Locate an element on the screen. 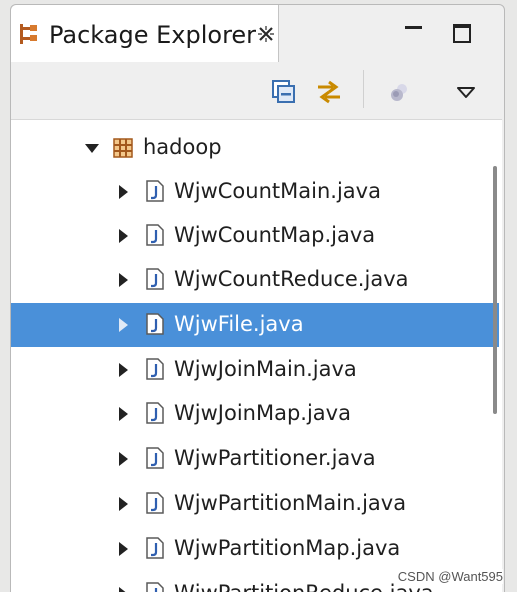 This screenshot has height=592, width=517. watermark: CSDN @Want595 is located at coordinates (450, 576).